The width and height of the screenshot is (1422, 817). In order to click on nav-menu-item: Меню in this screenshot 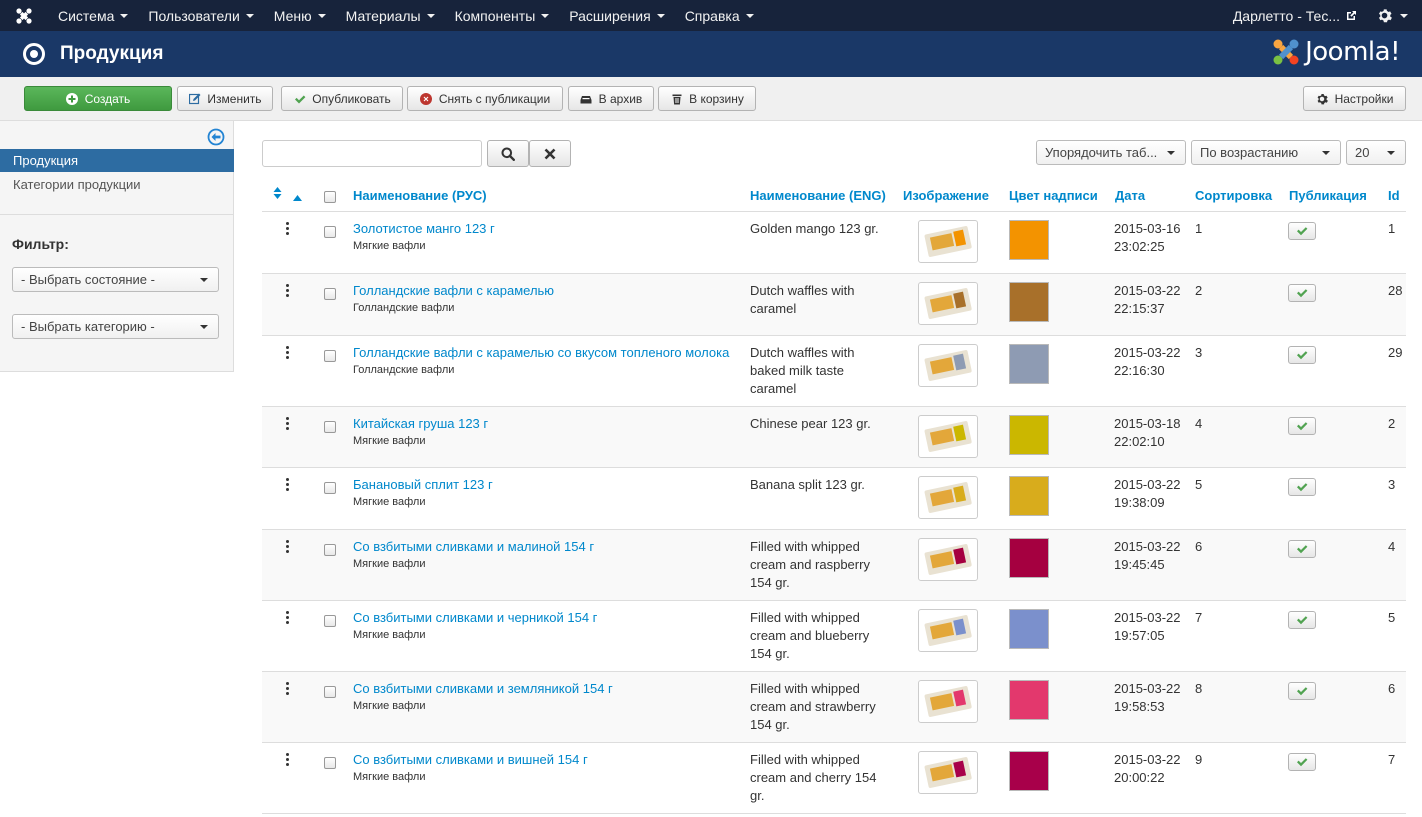, I will do `click(300, 15)`.